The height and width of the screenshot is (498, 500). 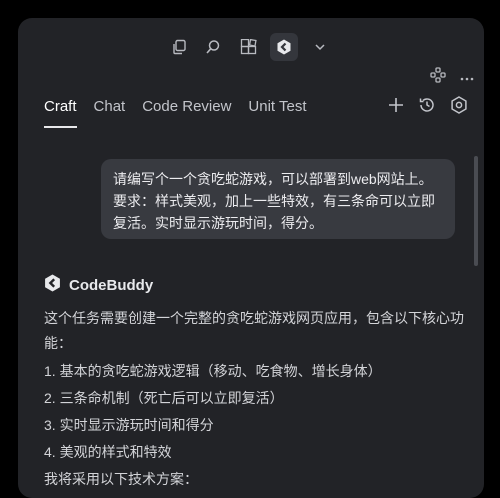 I want to click on reply-item: 1. 基本的贪吃蛇游戏逻辑（移动、吃食物、增长身体）, so click(x=213, y=371).